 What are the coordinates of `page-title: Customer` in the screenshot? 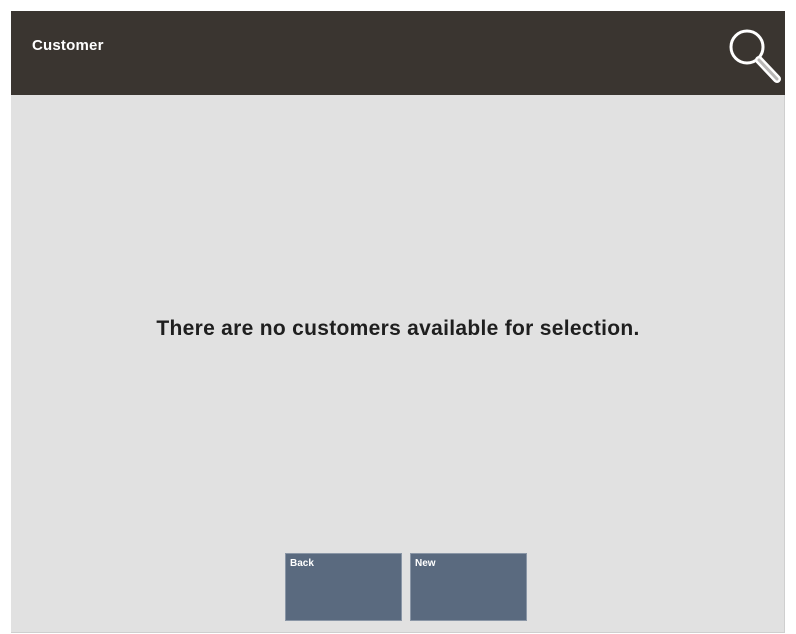 It's located at (68, 45).